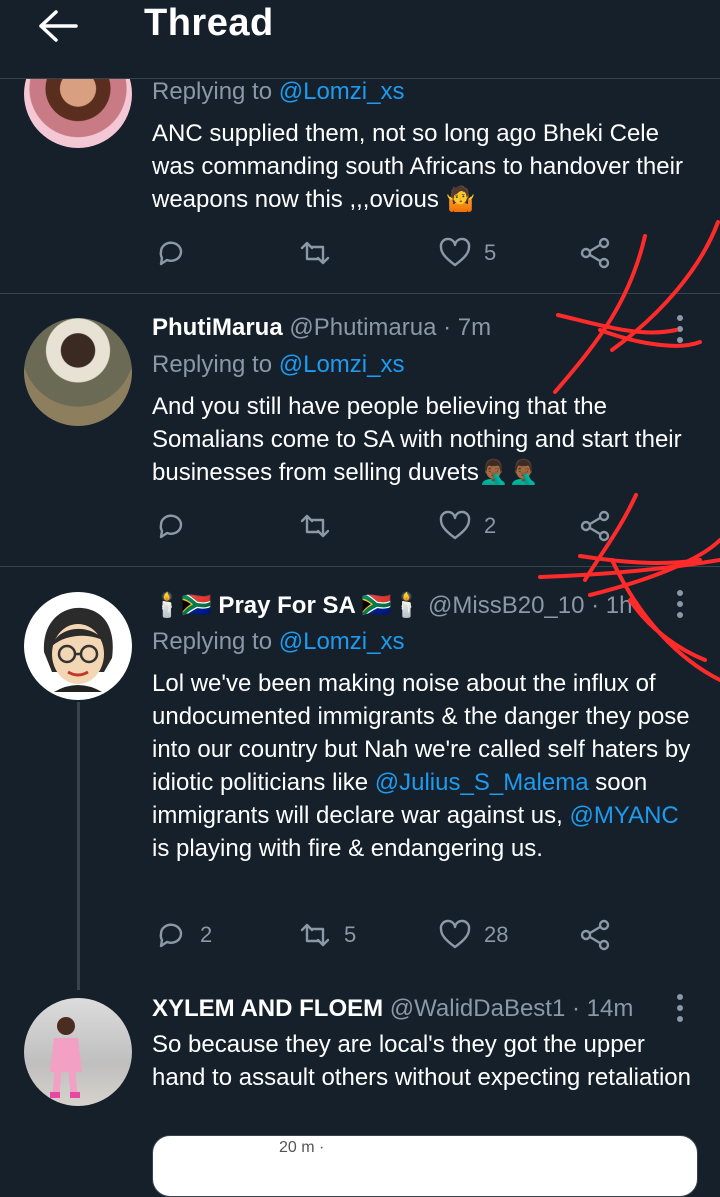 This screenshot has height=1197, width=720. I want to click on author-handle: @WalidDaBest1, so click(478, 1008).